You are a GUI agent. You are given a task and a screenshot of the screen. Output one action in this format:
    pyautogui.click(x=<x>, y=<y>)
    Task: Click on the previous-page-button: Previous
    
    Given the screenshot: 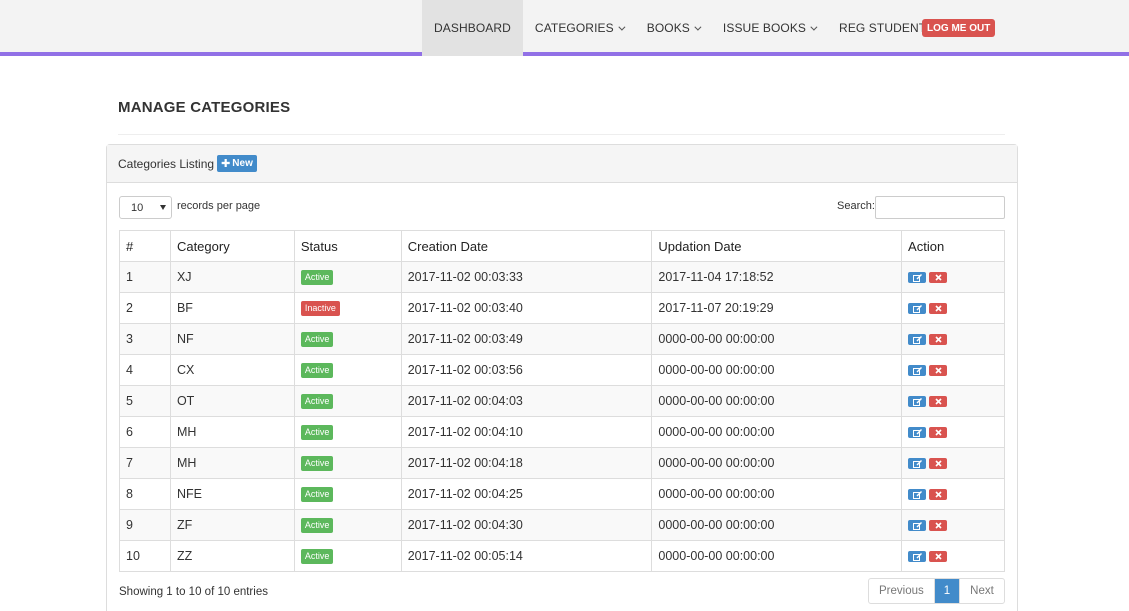 What is the action you would take?
    pyautogui.click(x=901, y=591)
    